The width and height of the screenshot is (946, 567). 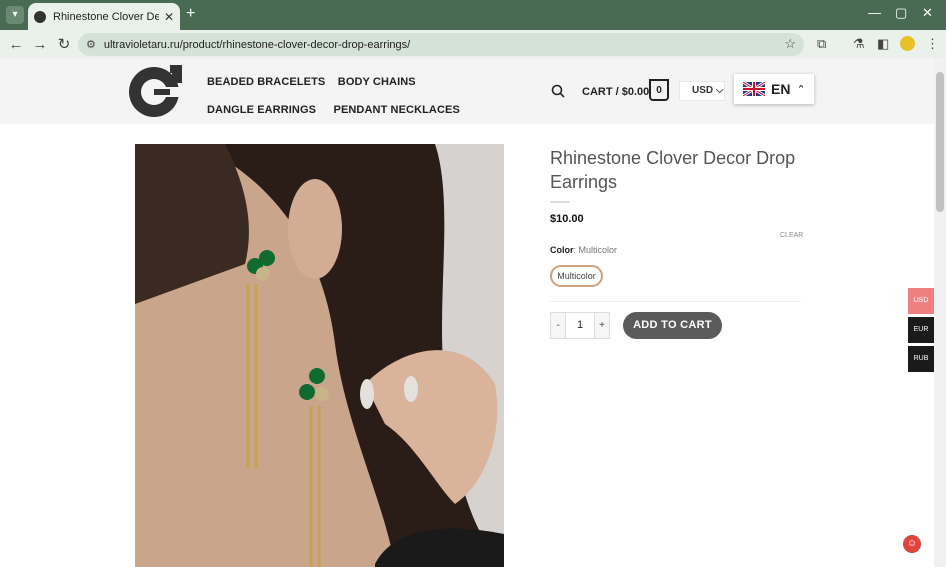 I want to click on qty-plus-button: +, so click(x=602, y=325).